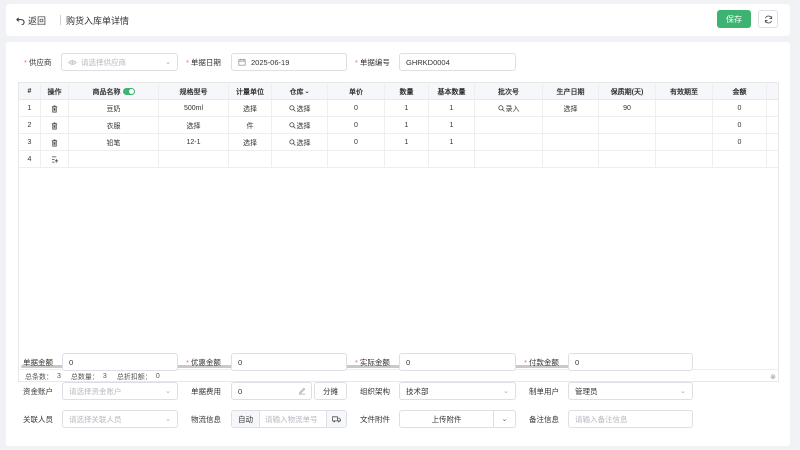 The image size is (800, 450). Describe the element at coordinates (38, 419) in the screenshot. I see `related-label: 关联人员` at that location.